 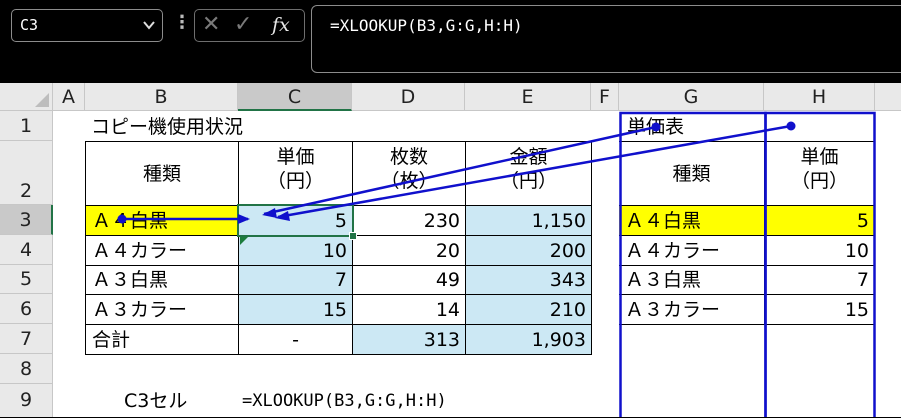 I want to click on row-header-4: 4, so click(x=26, y=250).